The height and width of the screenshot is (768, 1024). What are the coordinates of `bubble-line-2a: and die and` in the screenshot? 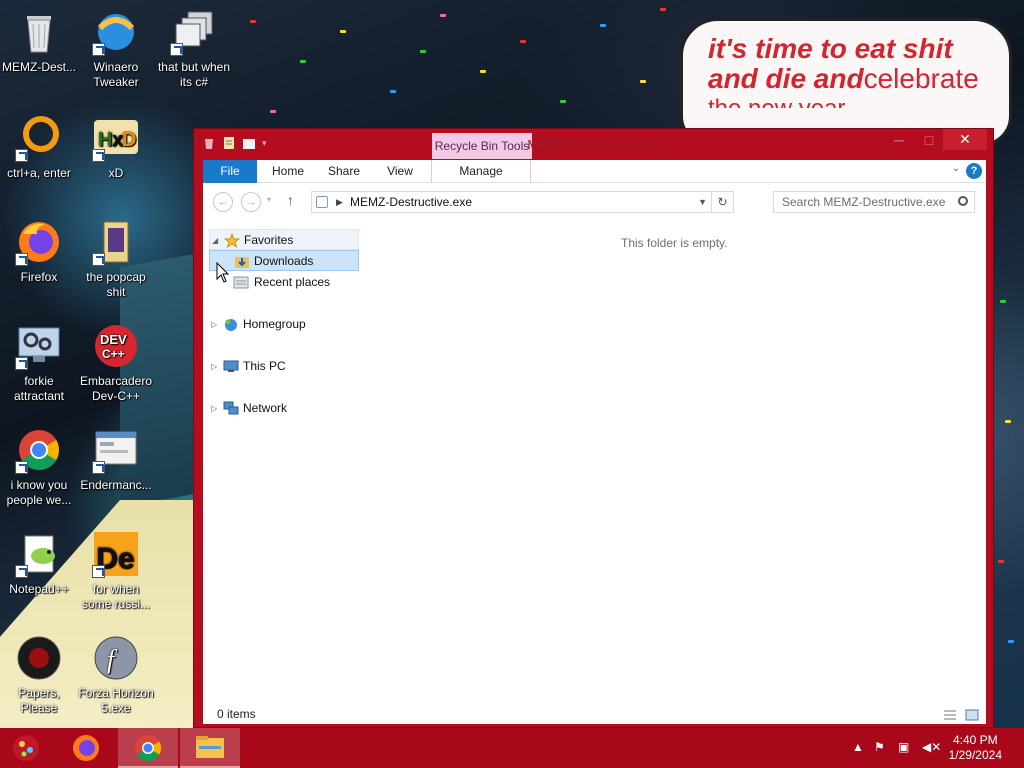 It's located at (786, 78).